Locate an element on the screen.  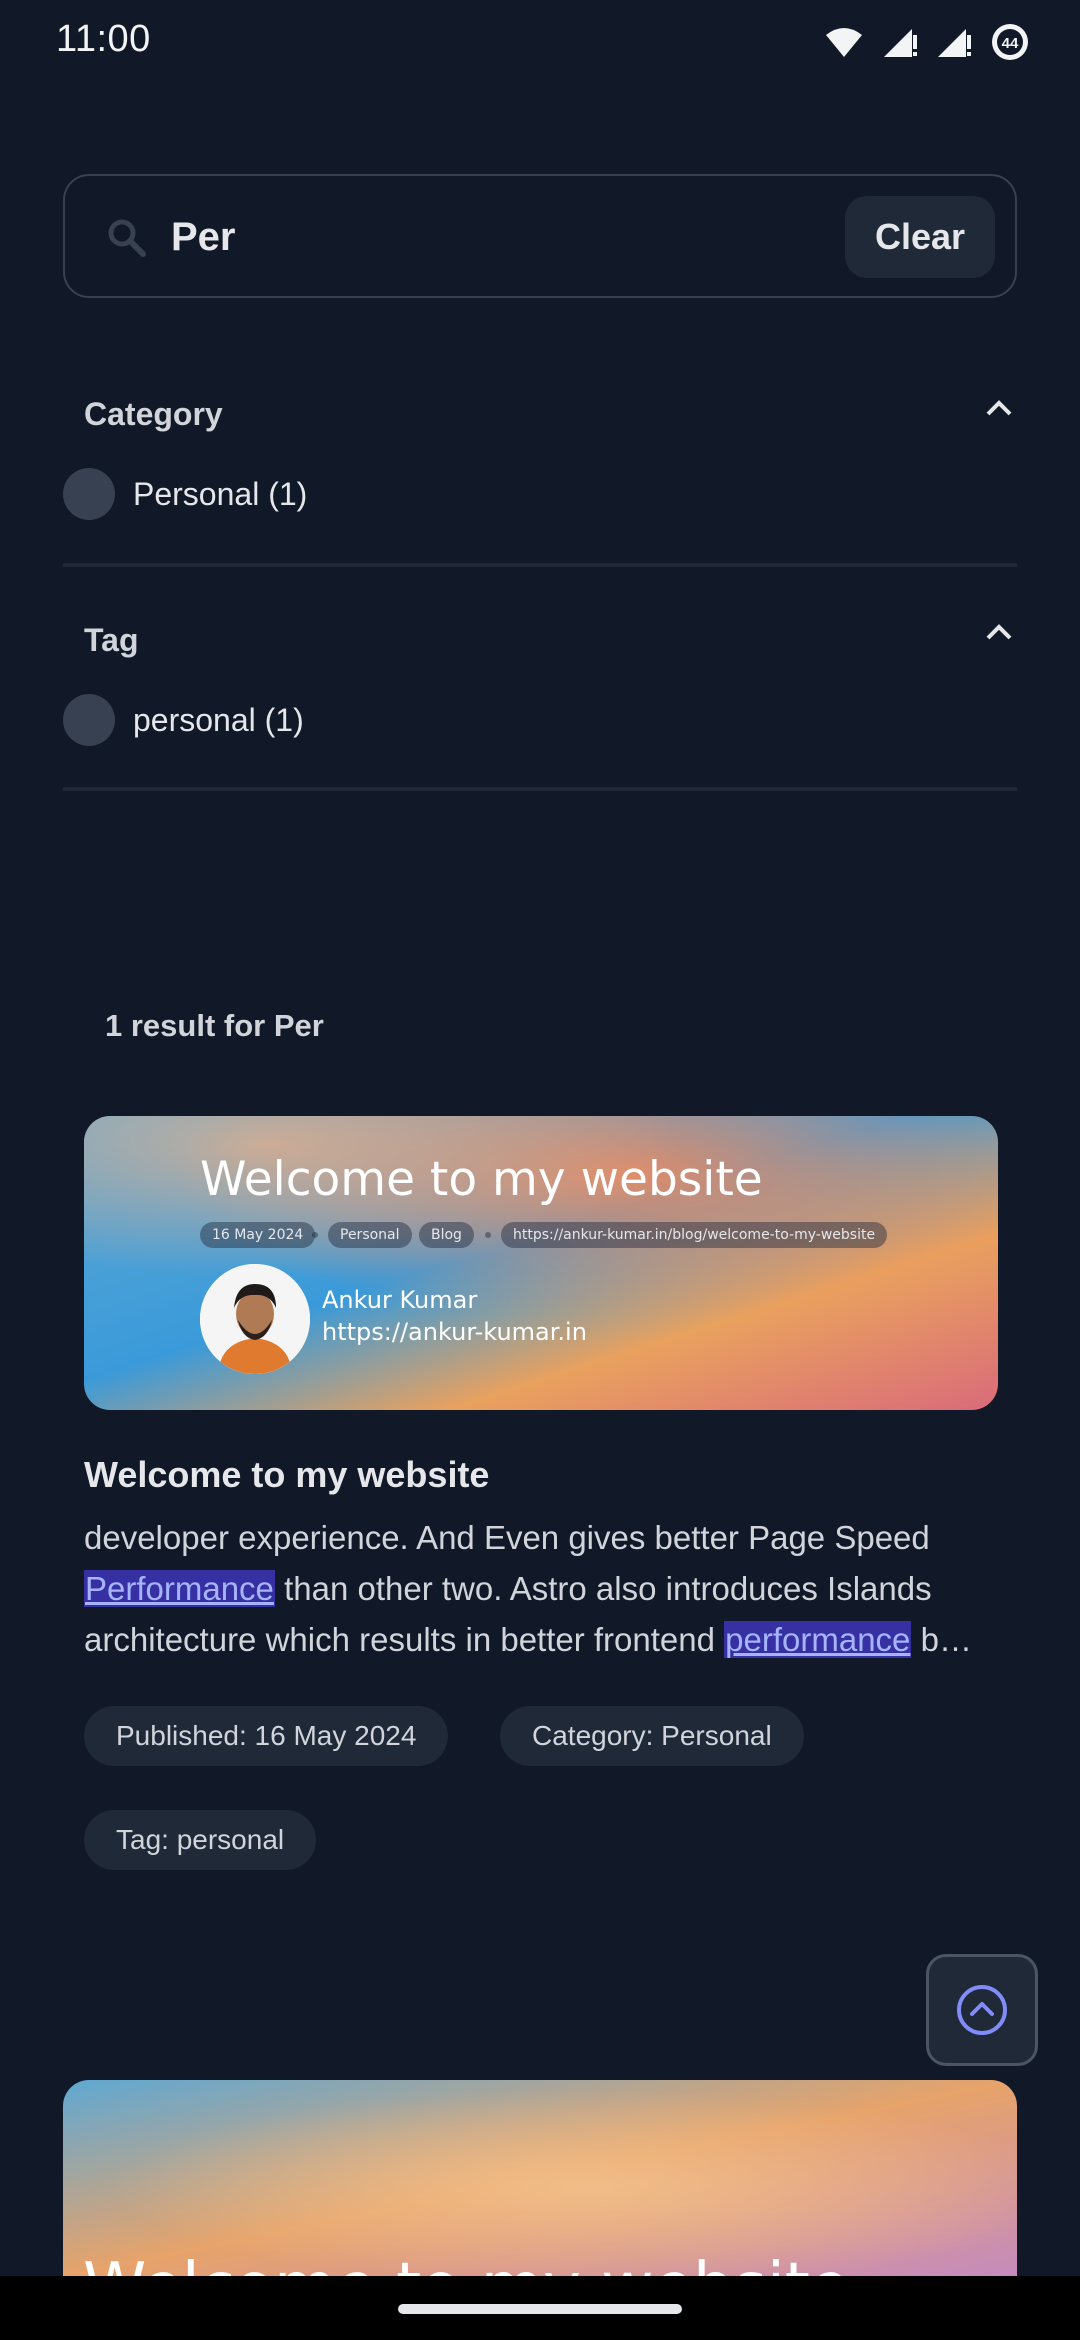
status-time: 11:00 is located at coordinates (103, 39).